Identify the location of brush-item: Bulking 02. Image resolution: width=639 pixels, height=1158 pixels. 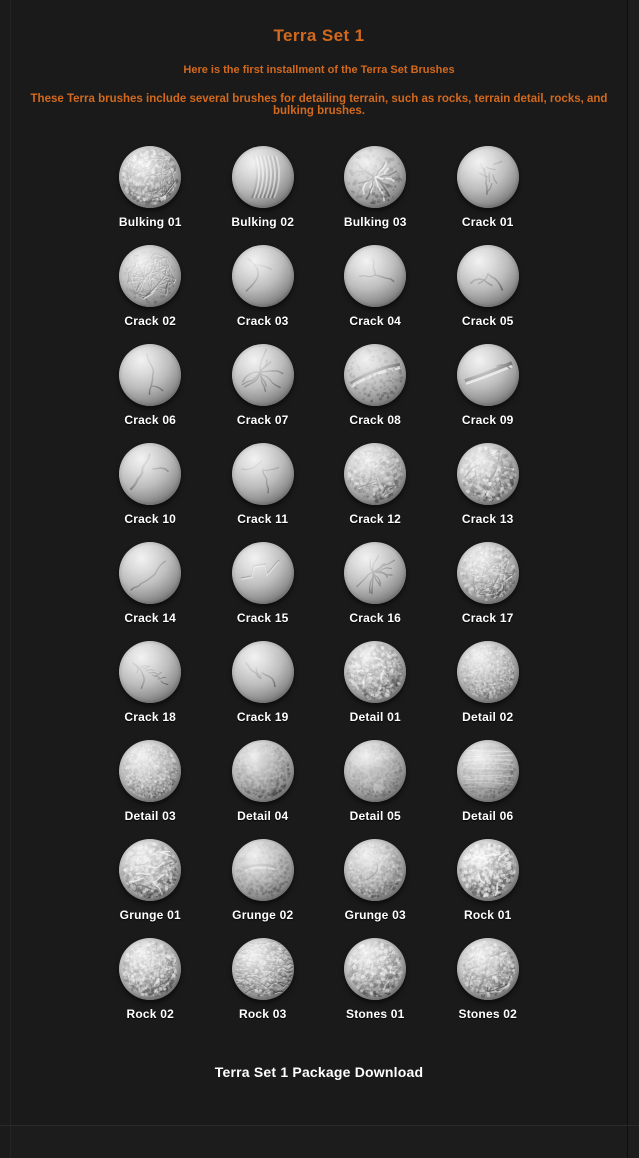
(263, 195).